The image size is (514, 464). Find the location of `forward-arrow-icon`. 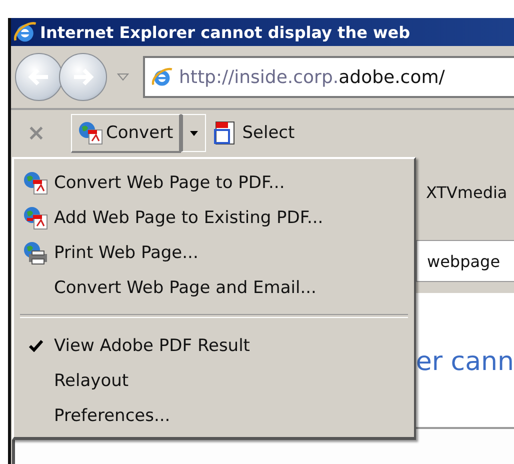

forward-arrow-icon is located at coordinates (83, 77).